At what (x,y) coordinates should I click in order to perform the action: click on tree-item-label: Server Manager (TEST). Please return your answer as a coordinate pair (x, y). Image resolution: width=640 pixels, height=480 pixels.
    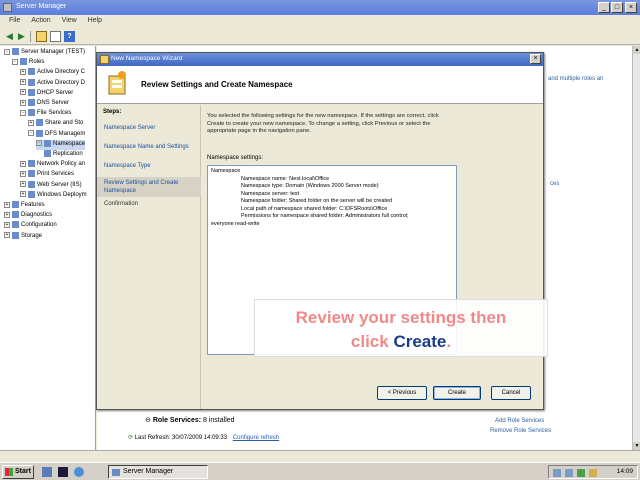
    Looking at the image, I should click on (53, 52).